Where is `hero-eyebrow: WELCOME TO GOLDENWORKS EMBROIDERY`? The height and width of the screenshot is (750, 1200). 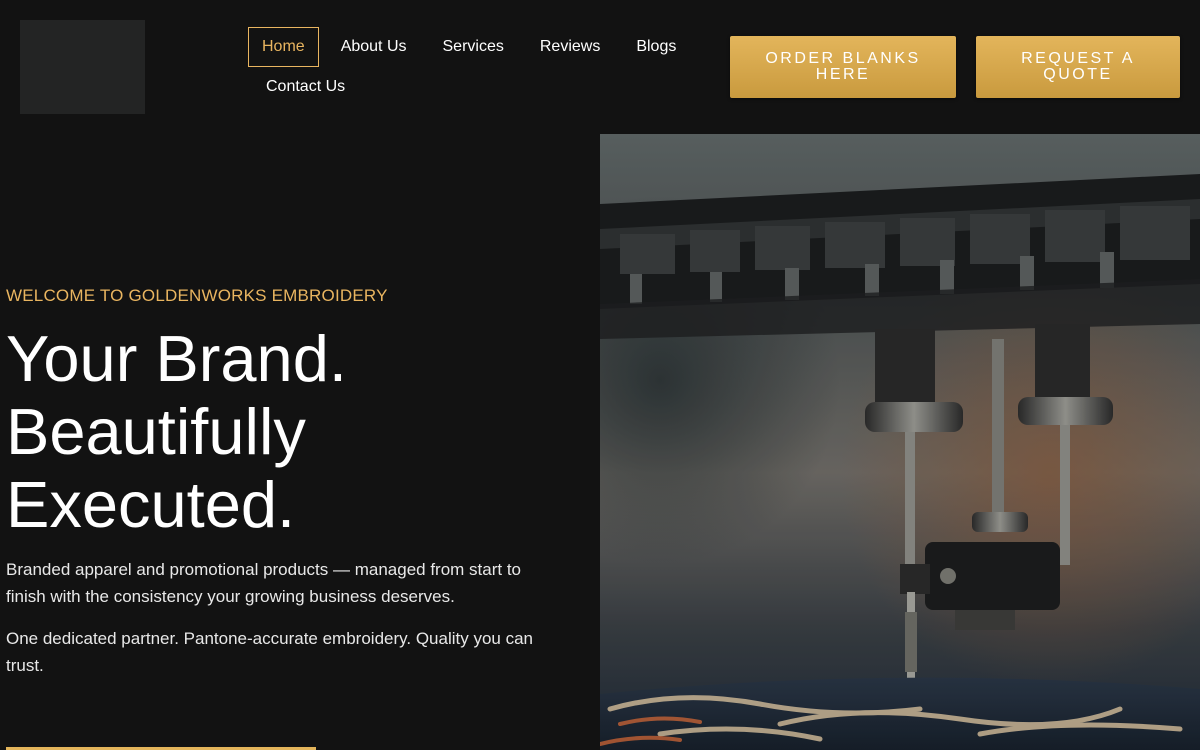
hero-eyebrow: WELCOME TO GOLDENWORKS EMBROIDERY is located at coordinates (197, 295).